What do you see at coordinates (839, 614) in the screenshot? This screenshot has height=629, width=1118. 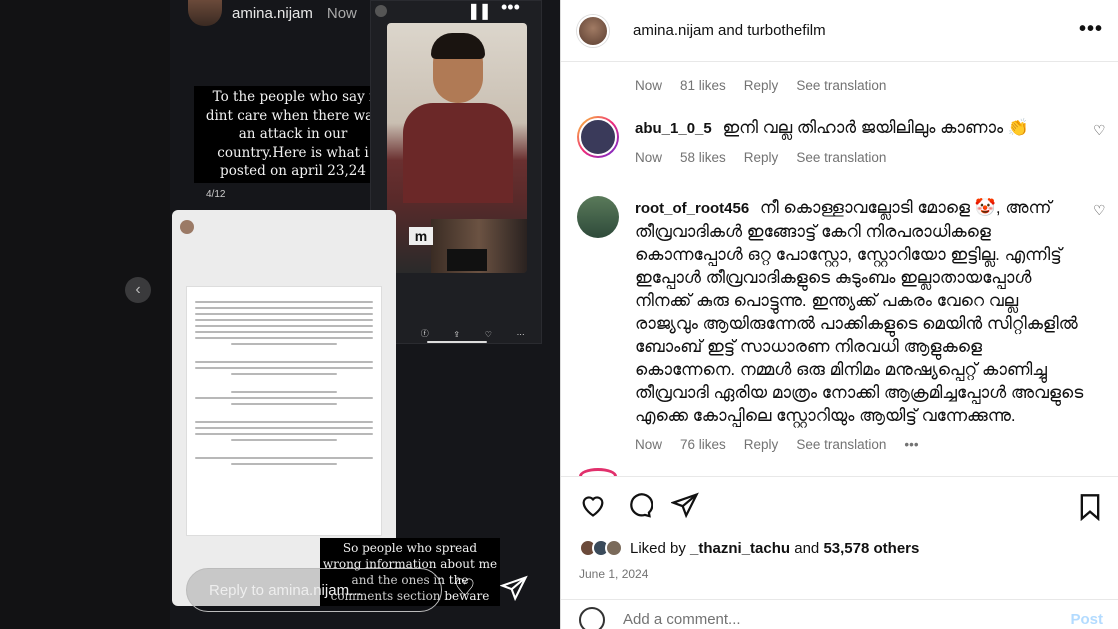 I see `add-comment-bar: Add a comment... Post` at bounding box center [839, 614].